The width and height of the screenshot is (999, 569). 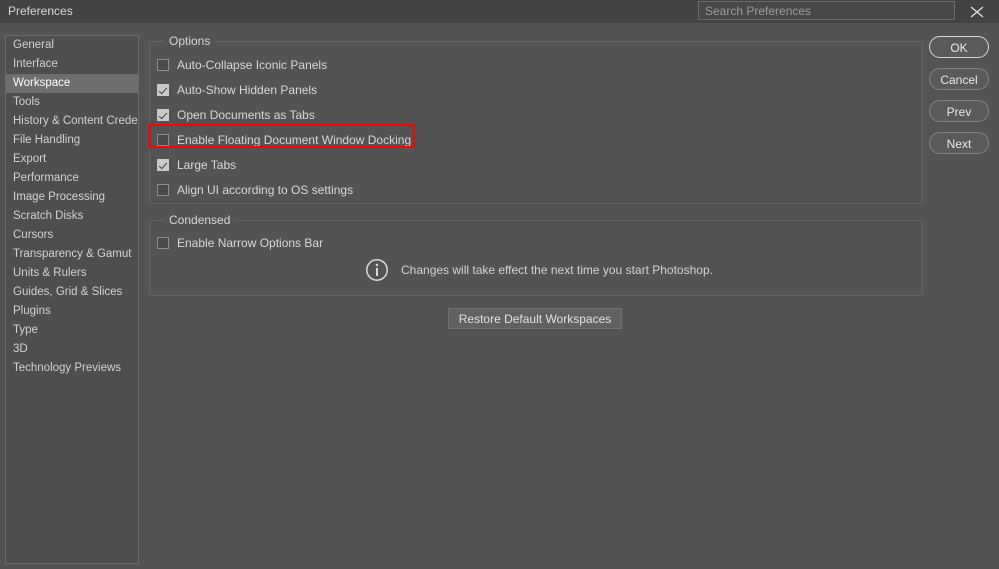 I want to click on checkbox-row-open-documents-as-tabs: Open Documents as Tabs, so click(x=236, y=115).